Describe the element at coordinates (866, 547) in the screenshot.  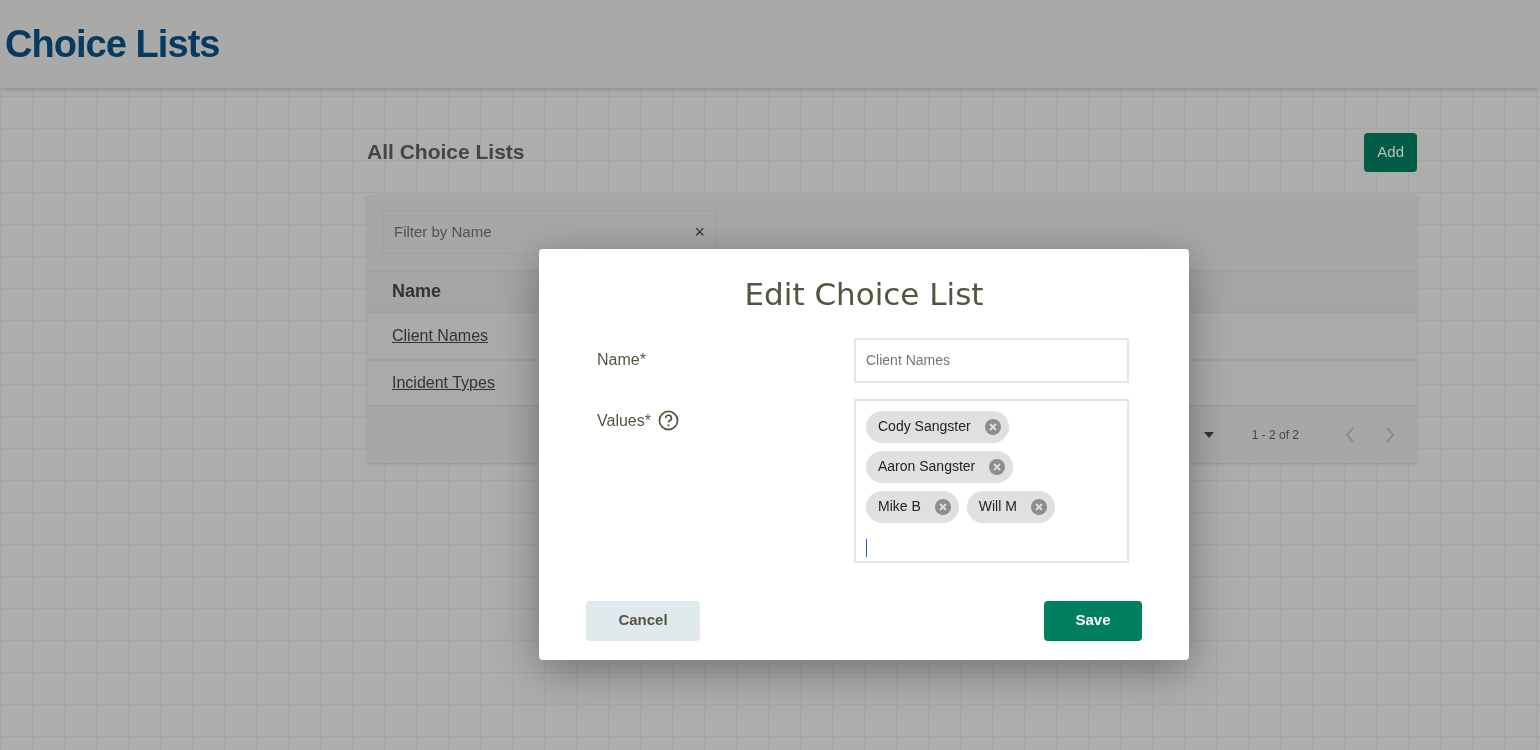
I see `text-cursor` at that location.